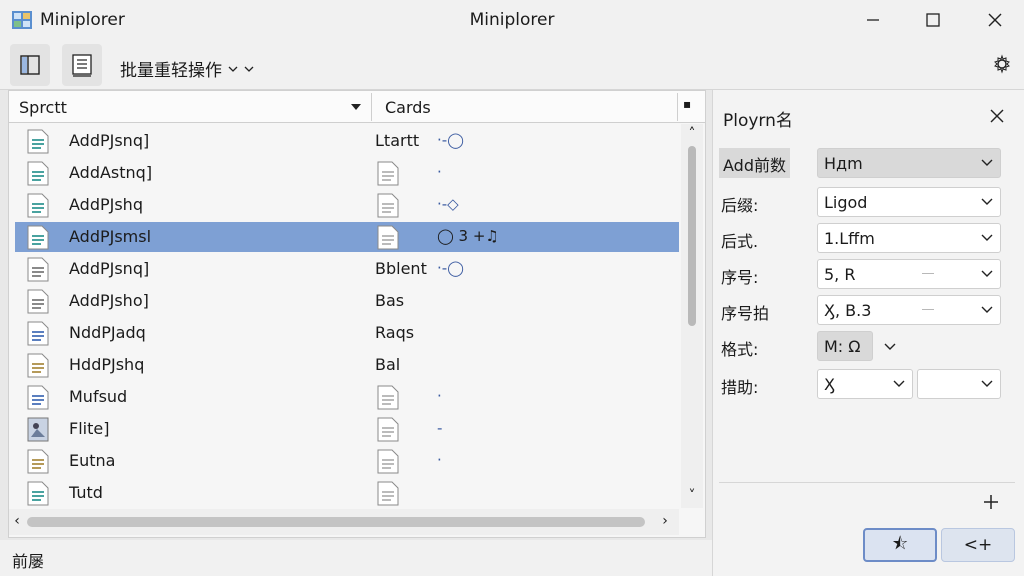 Image resolution: width=1024 pixels, height=576 pixels. What do you see at coordinates (909, 202) in the screenshot?
I see `suffix-select: Ligod` at bounding box center [909, 202].